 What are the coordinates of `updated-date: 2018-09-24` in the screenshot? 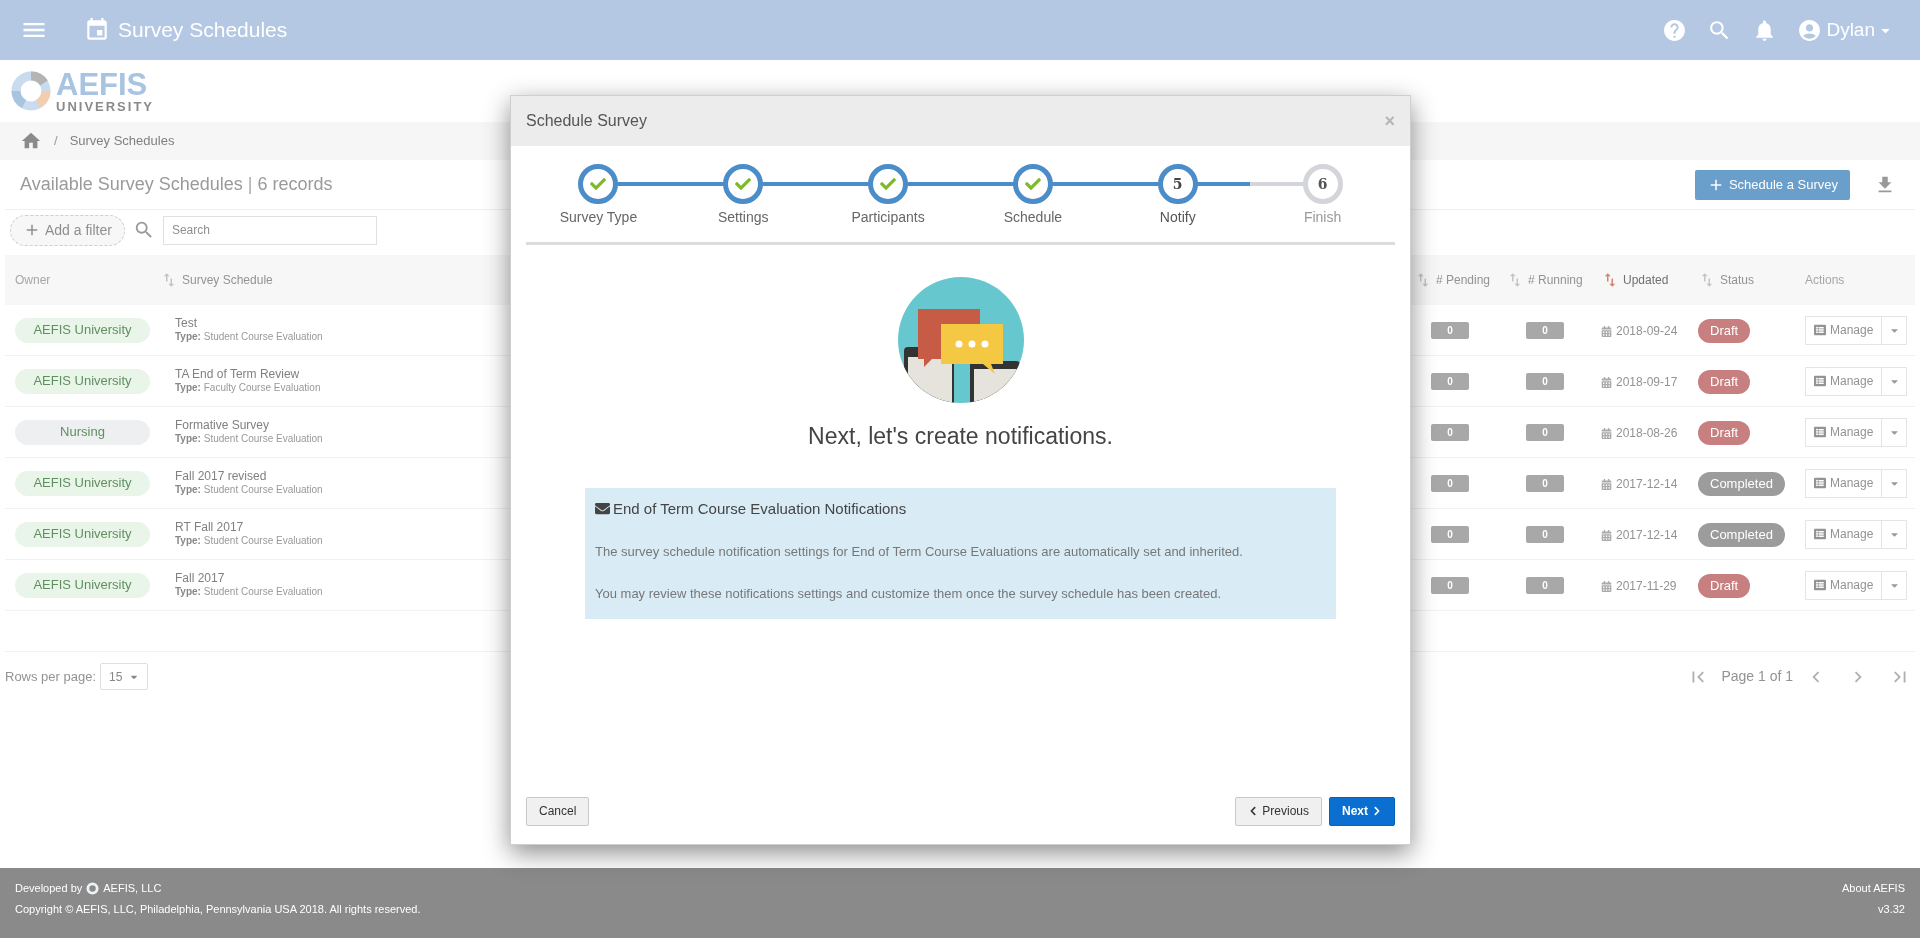 It's located at (1647, 331).